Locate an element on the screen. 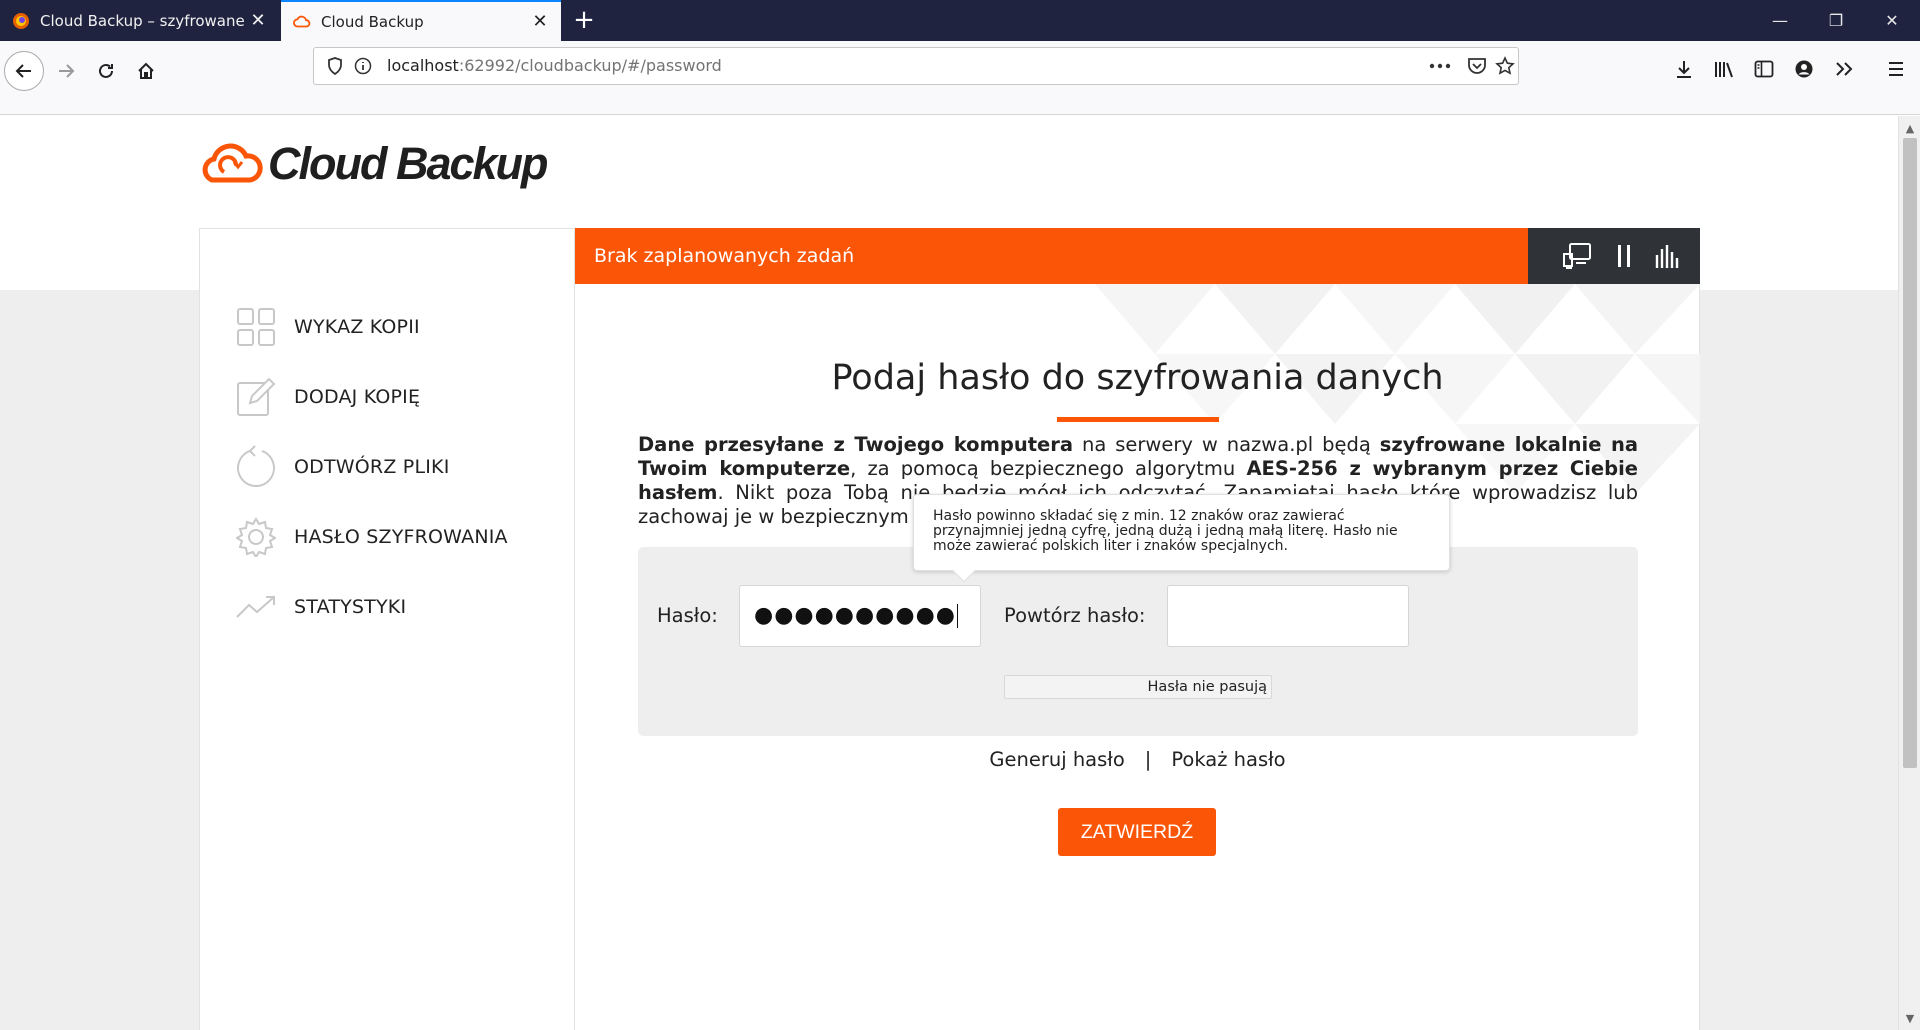  password-label: Hasło: is located at coordinates (687, 615).